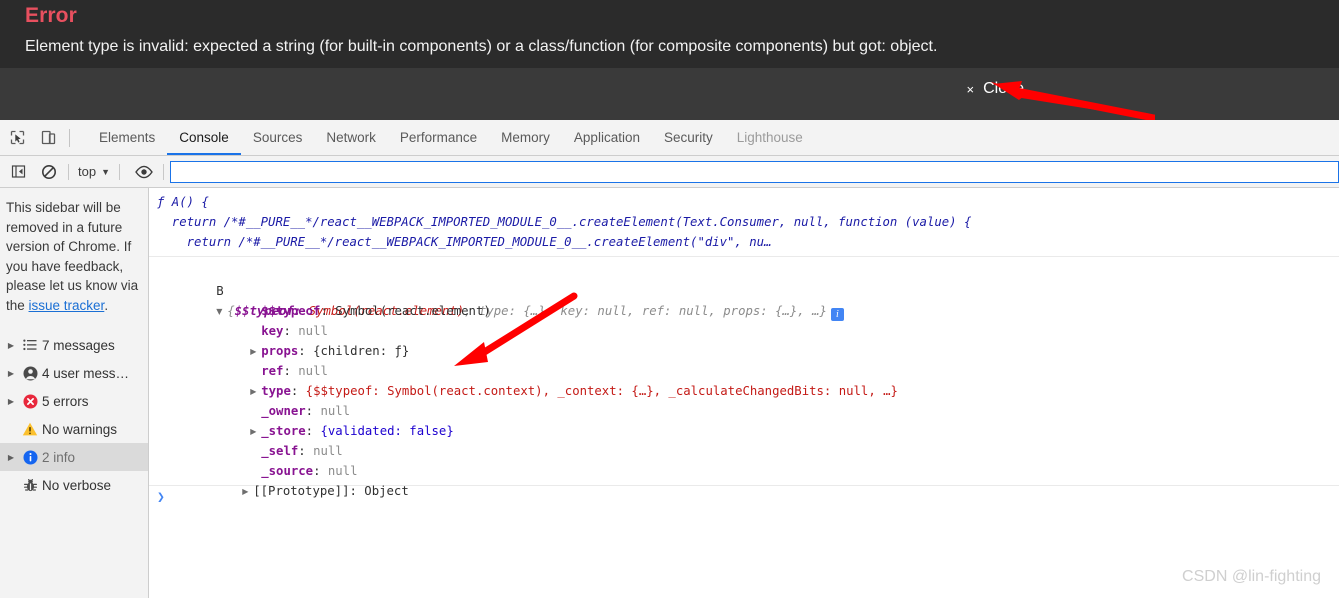  I want to click on execution-context-selector: top ▼, so click(94, 171).